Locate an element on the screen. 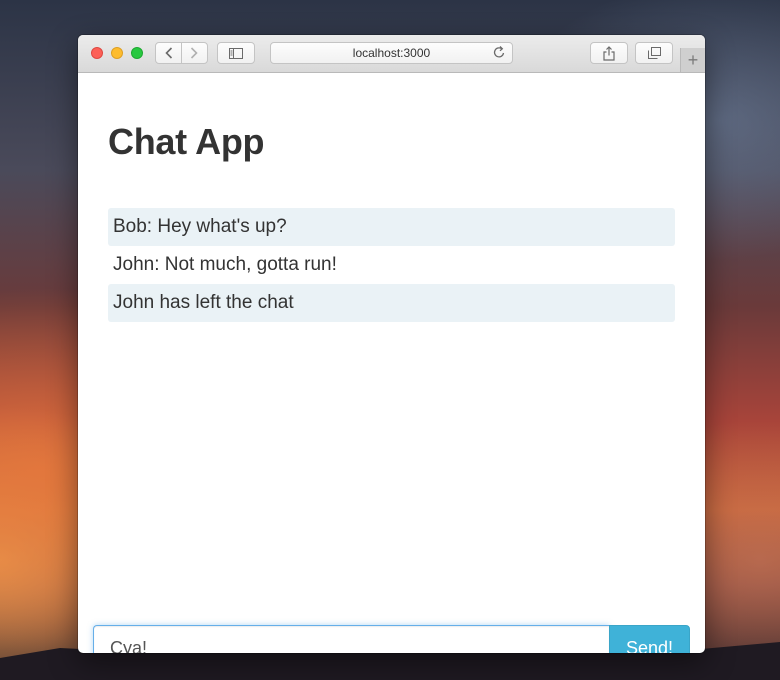 The height and width of the screenshot is (680, 780). forward-button is located at coordinates (194, 53).